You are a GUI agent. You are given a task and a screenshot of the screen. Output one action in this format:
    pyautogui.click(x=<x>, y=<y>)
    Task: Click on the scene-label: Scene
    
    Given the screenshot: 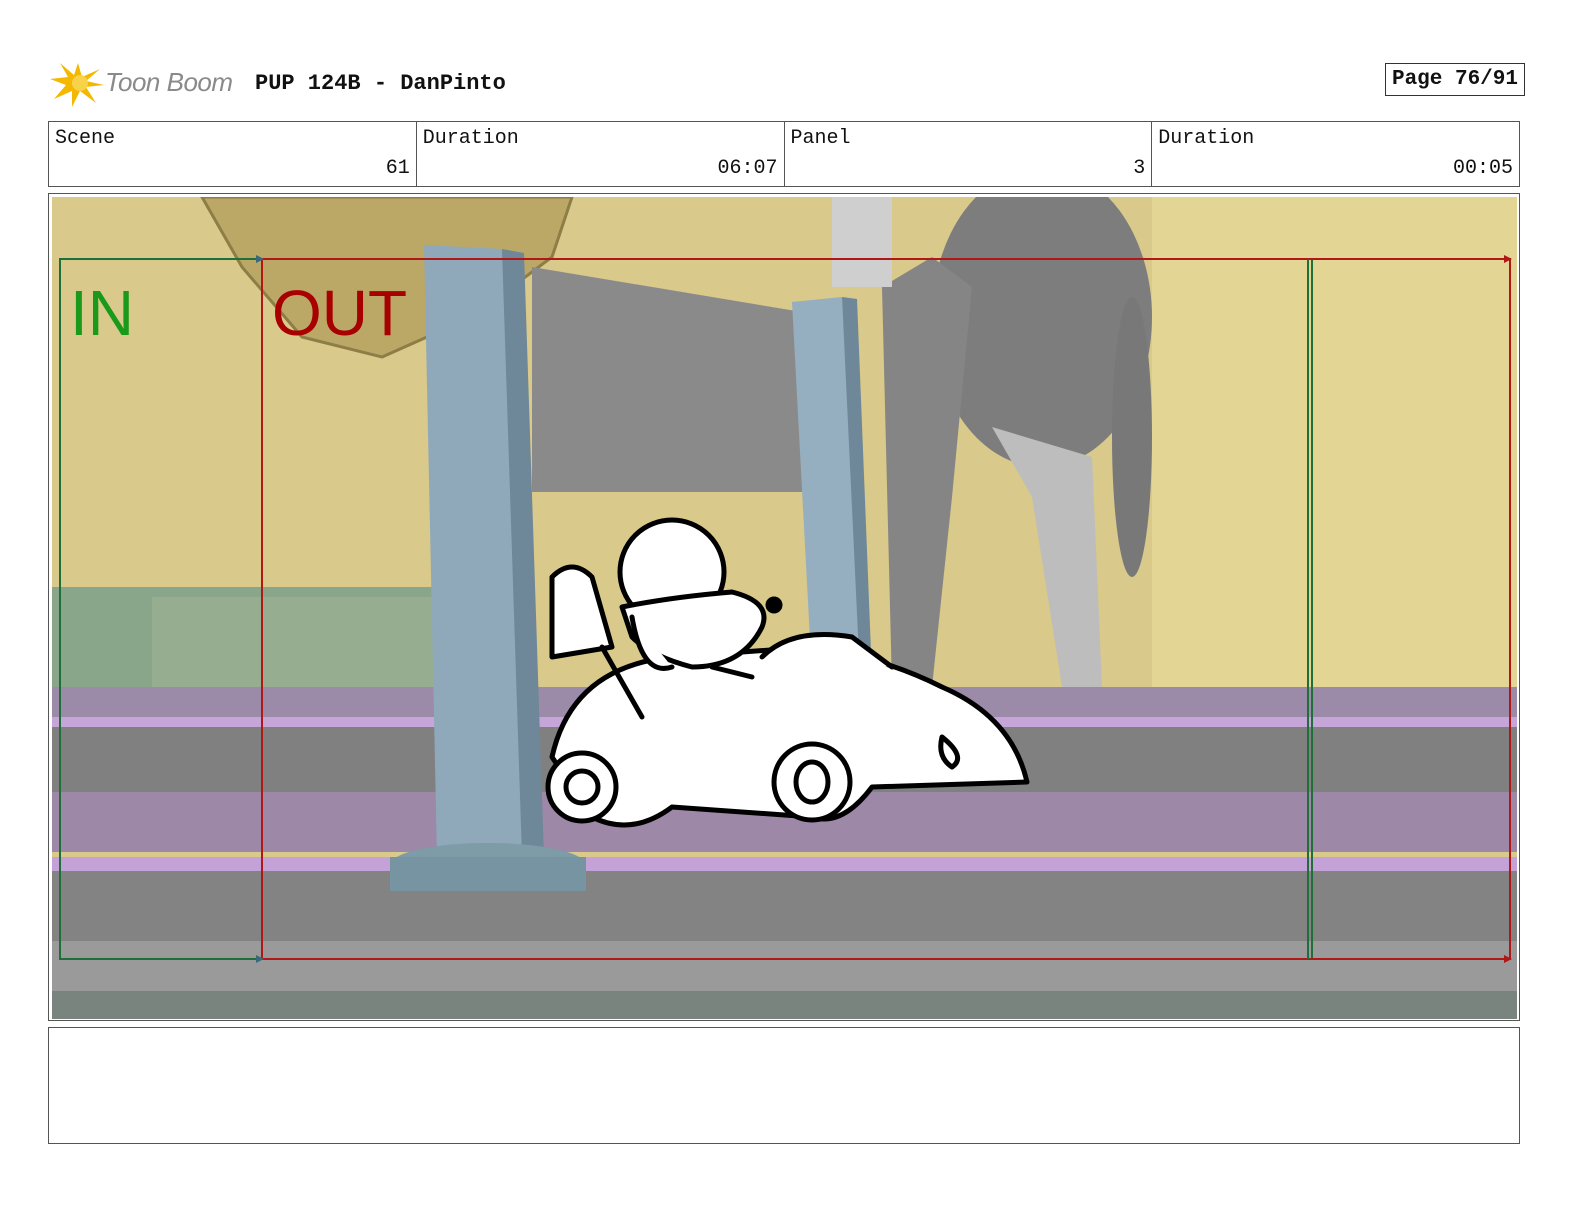 What is the action you would take?
    pyautogui.click(x=85, y=138)
    